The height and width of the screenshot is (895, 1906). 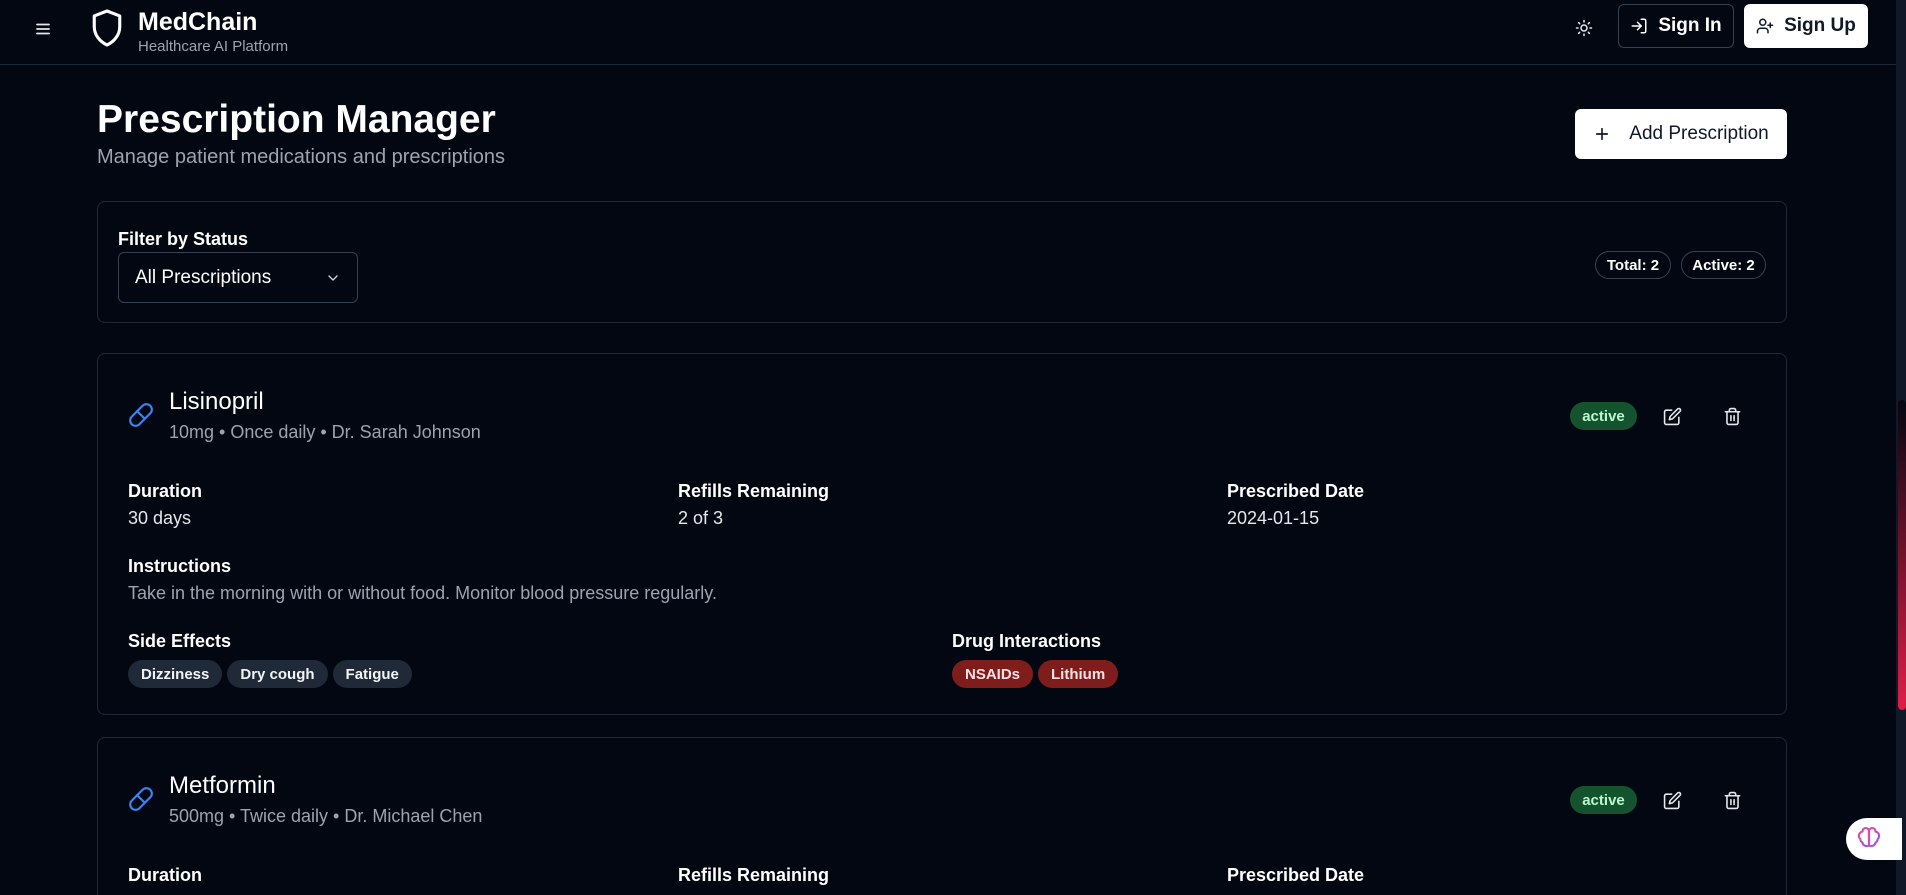 What do you see at coordinates (180, 641) in the screenshot?
I see `side-effects-label: Side Effects` at bounding box center [180, 641].